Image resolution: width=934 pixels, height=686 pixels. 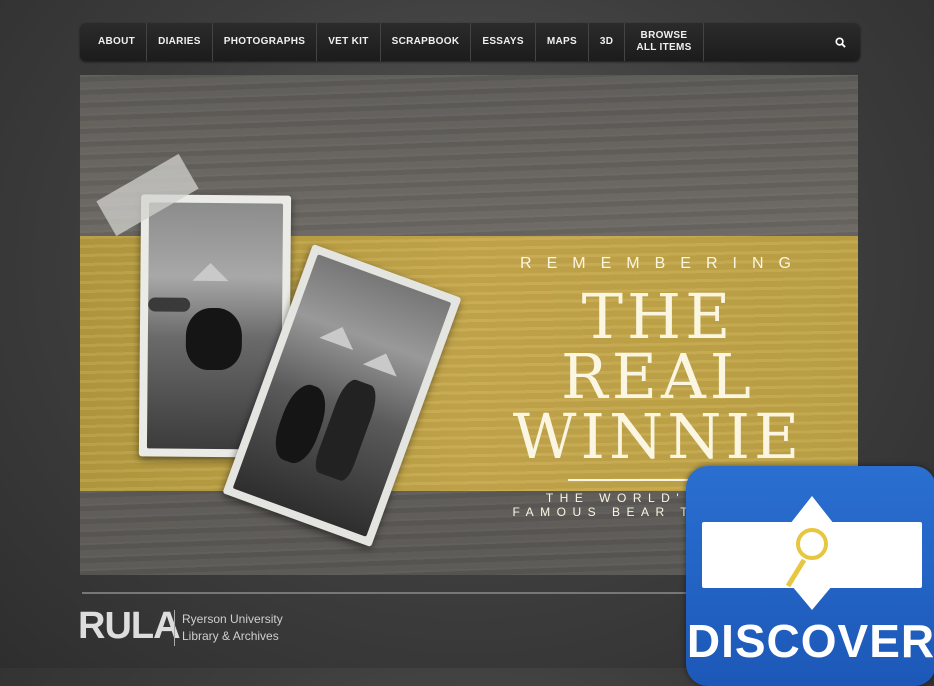 I want to click on hero-headline-line2: WINNIE, so click(x=658, y=436).